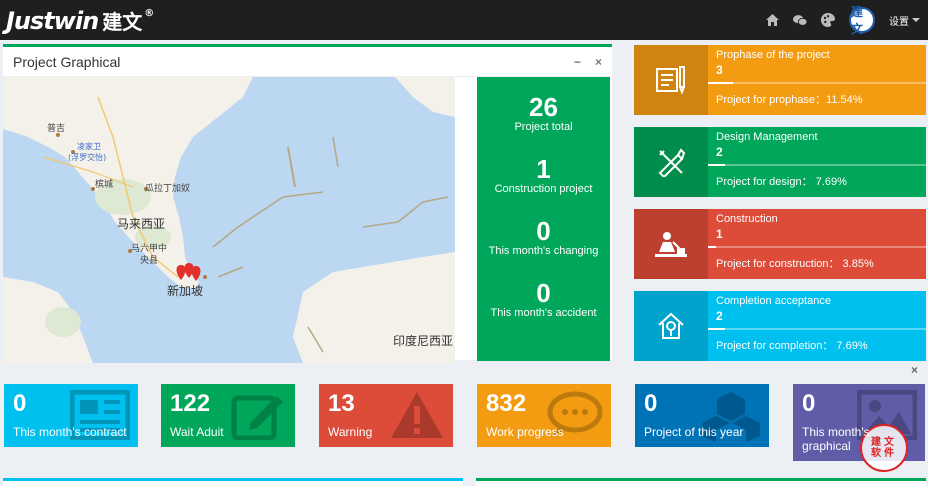  I want to click on small-box-wait-audit: 122 Wait Aduit, so click(228, 415).